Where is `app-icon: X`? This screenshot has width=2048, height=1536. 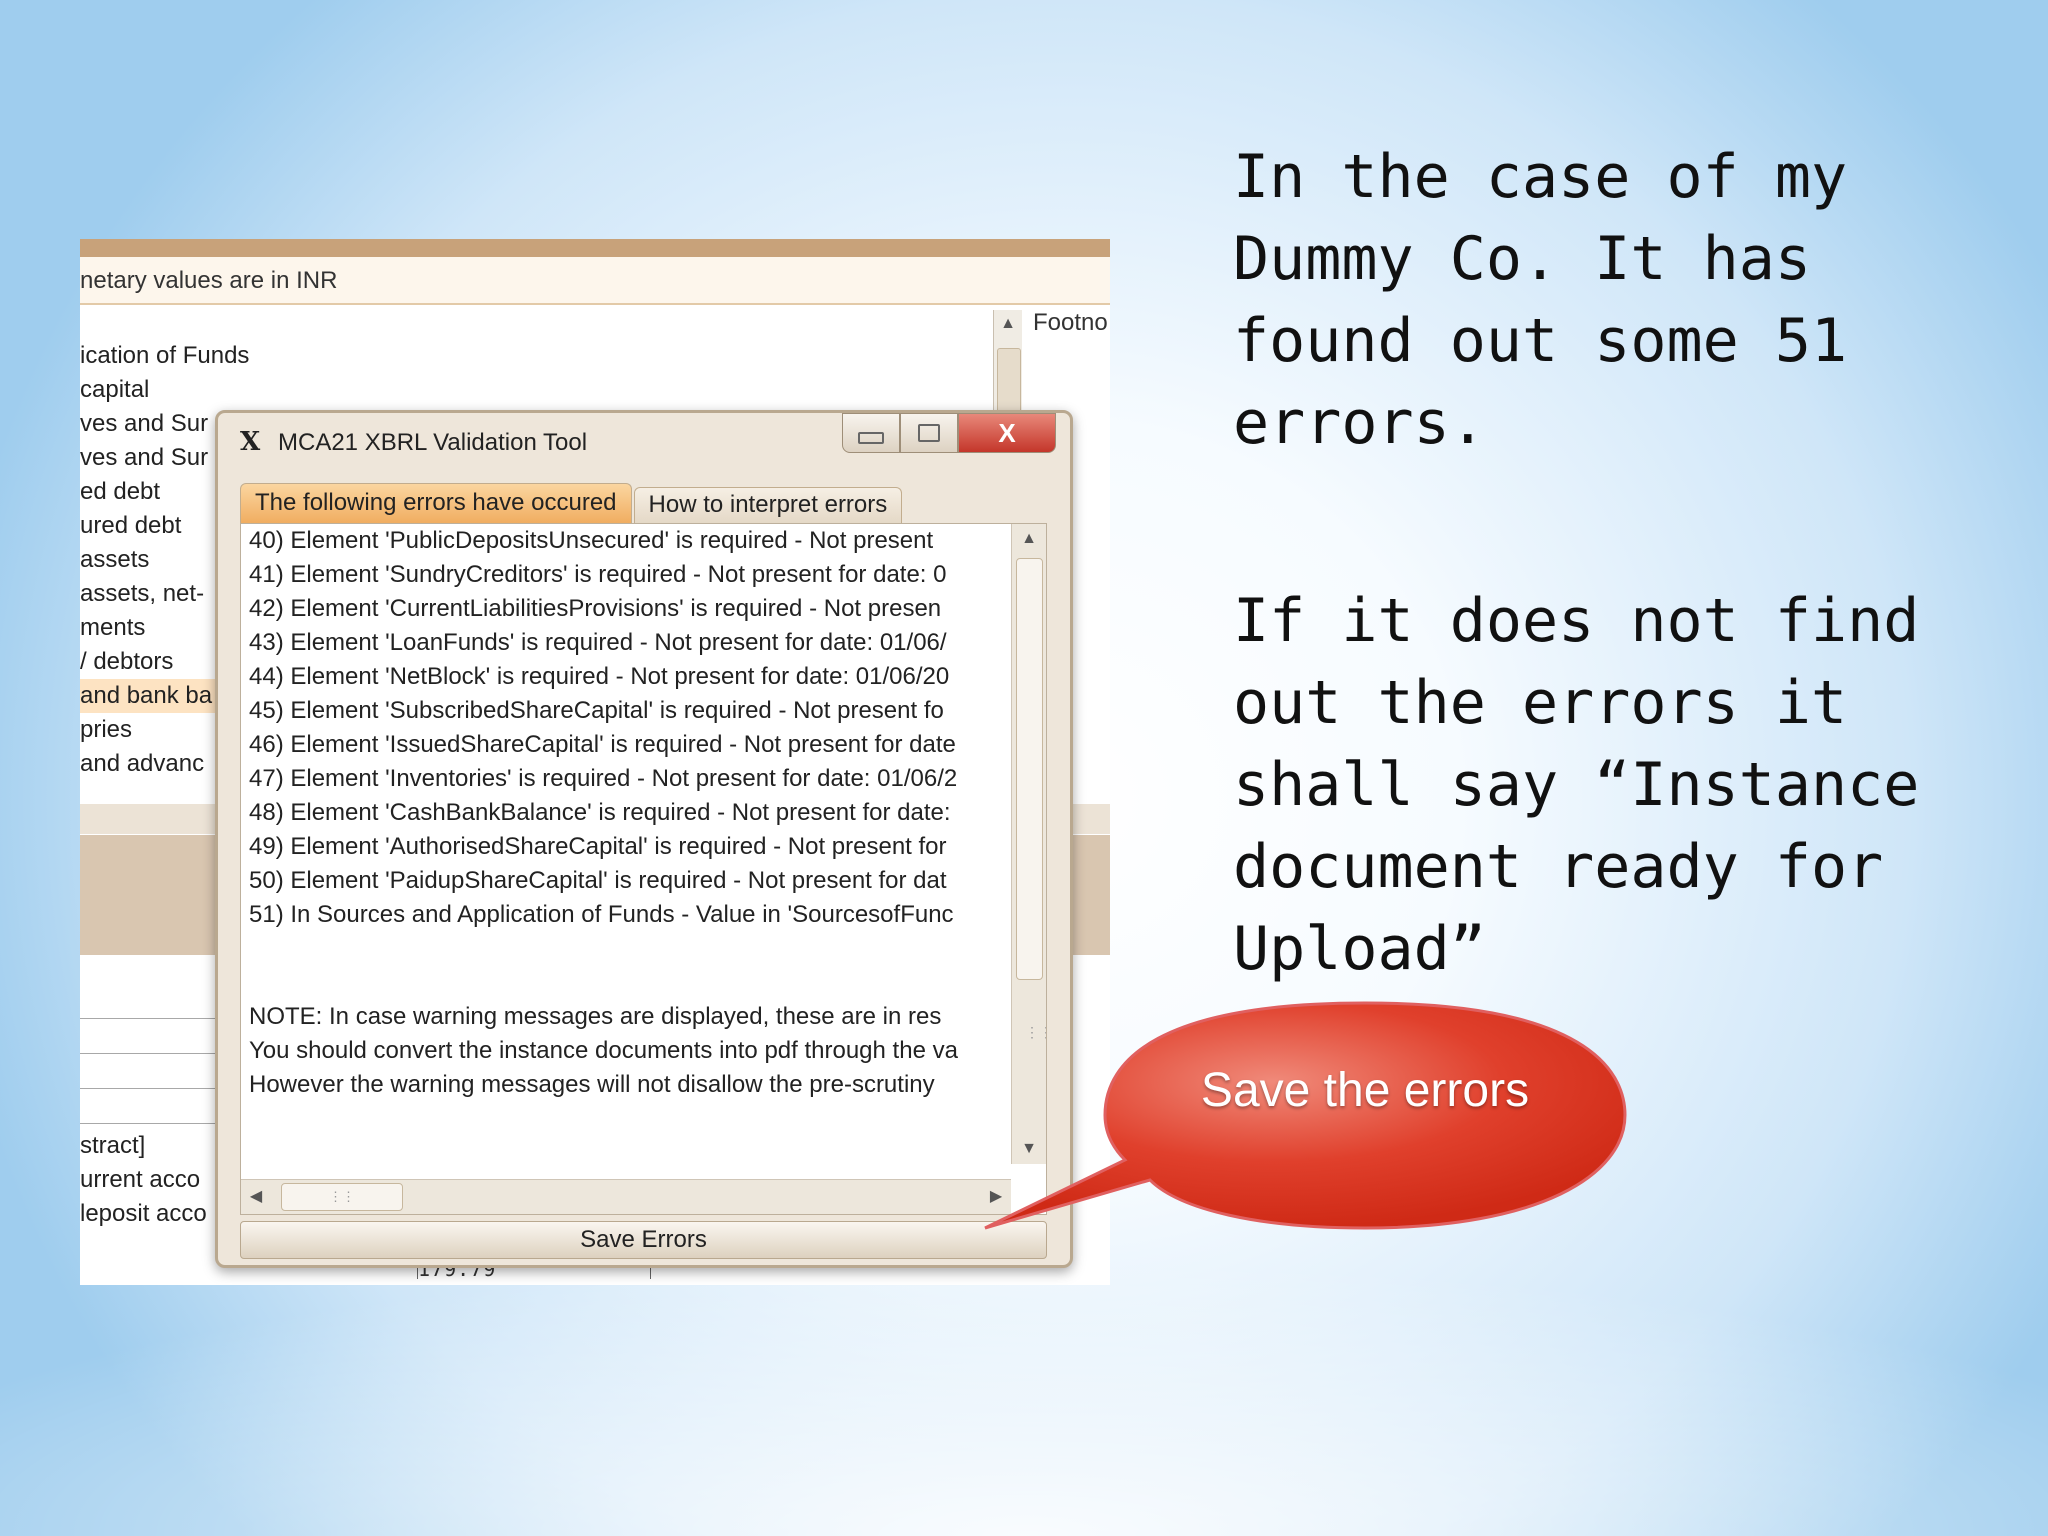
app-icon: X is located at coordinates (250, 442).